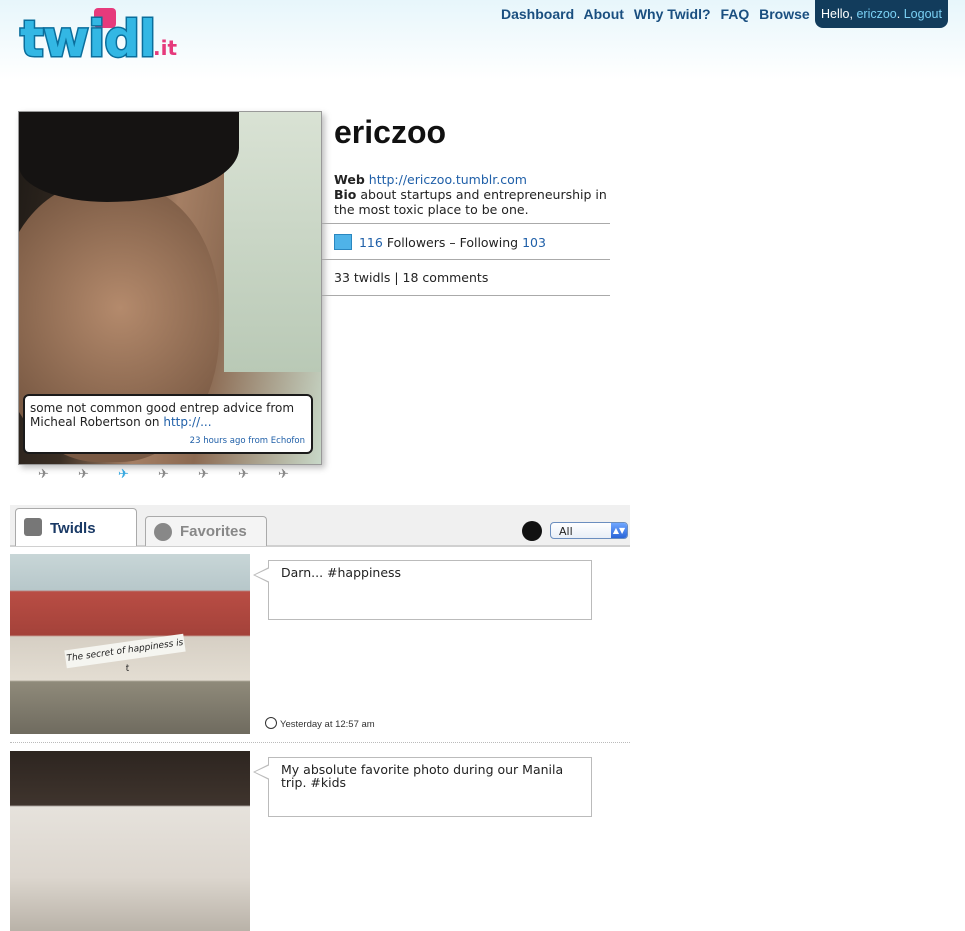 This screenshot has height=931, width=965. What do you see at coordinates (130, 841) in the screenshot?
I see `post-image` at bounding box center [130, 841].